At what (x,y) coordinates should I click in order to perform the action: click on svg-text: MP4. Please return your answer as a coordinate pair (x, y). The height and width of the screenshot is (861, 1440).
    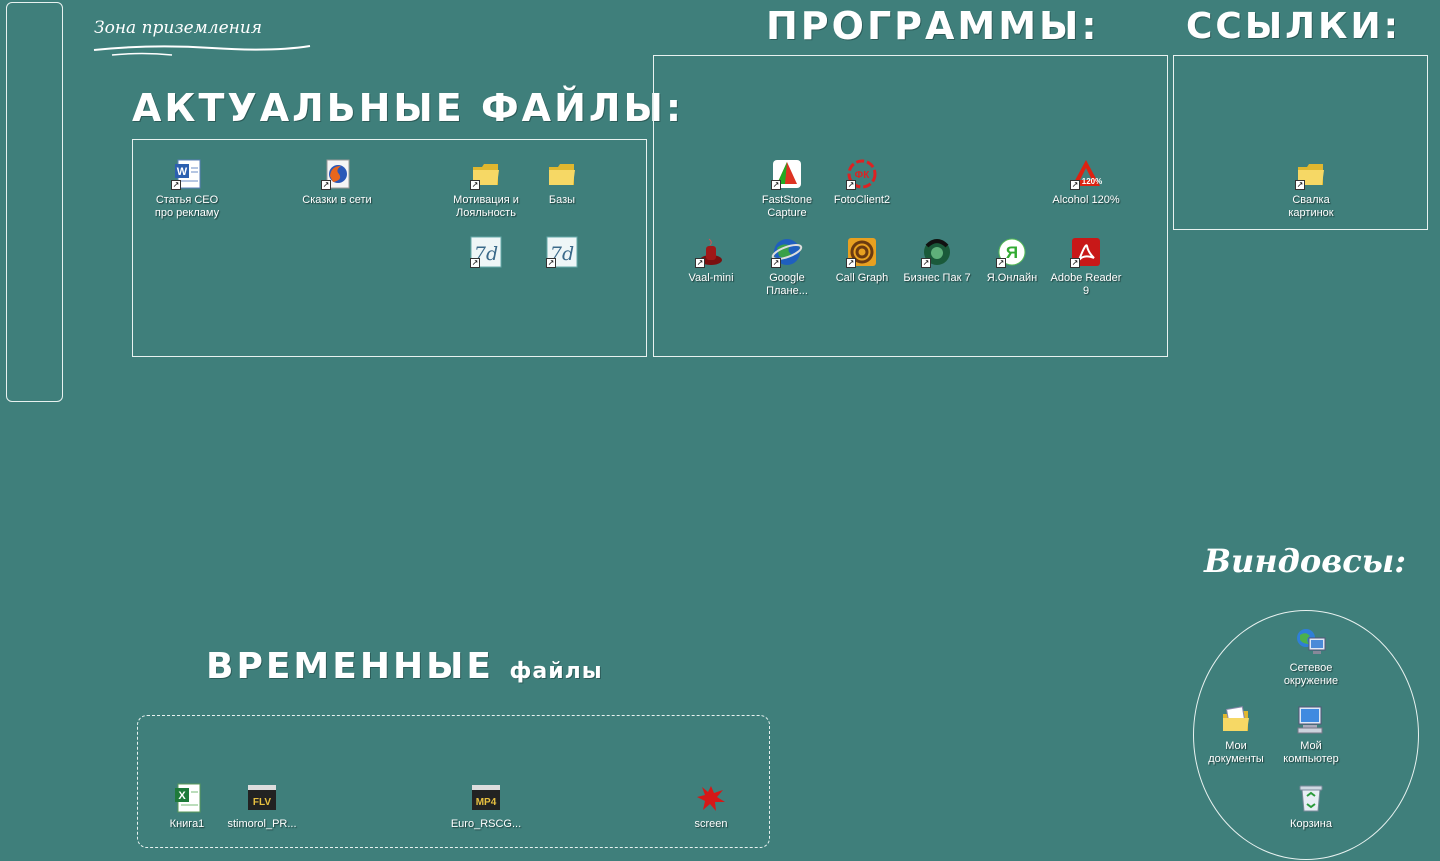
    Looking at the image, I should click on (486, 802).